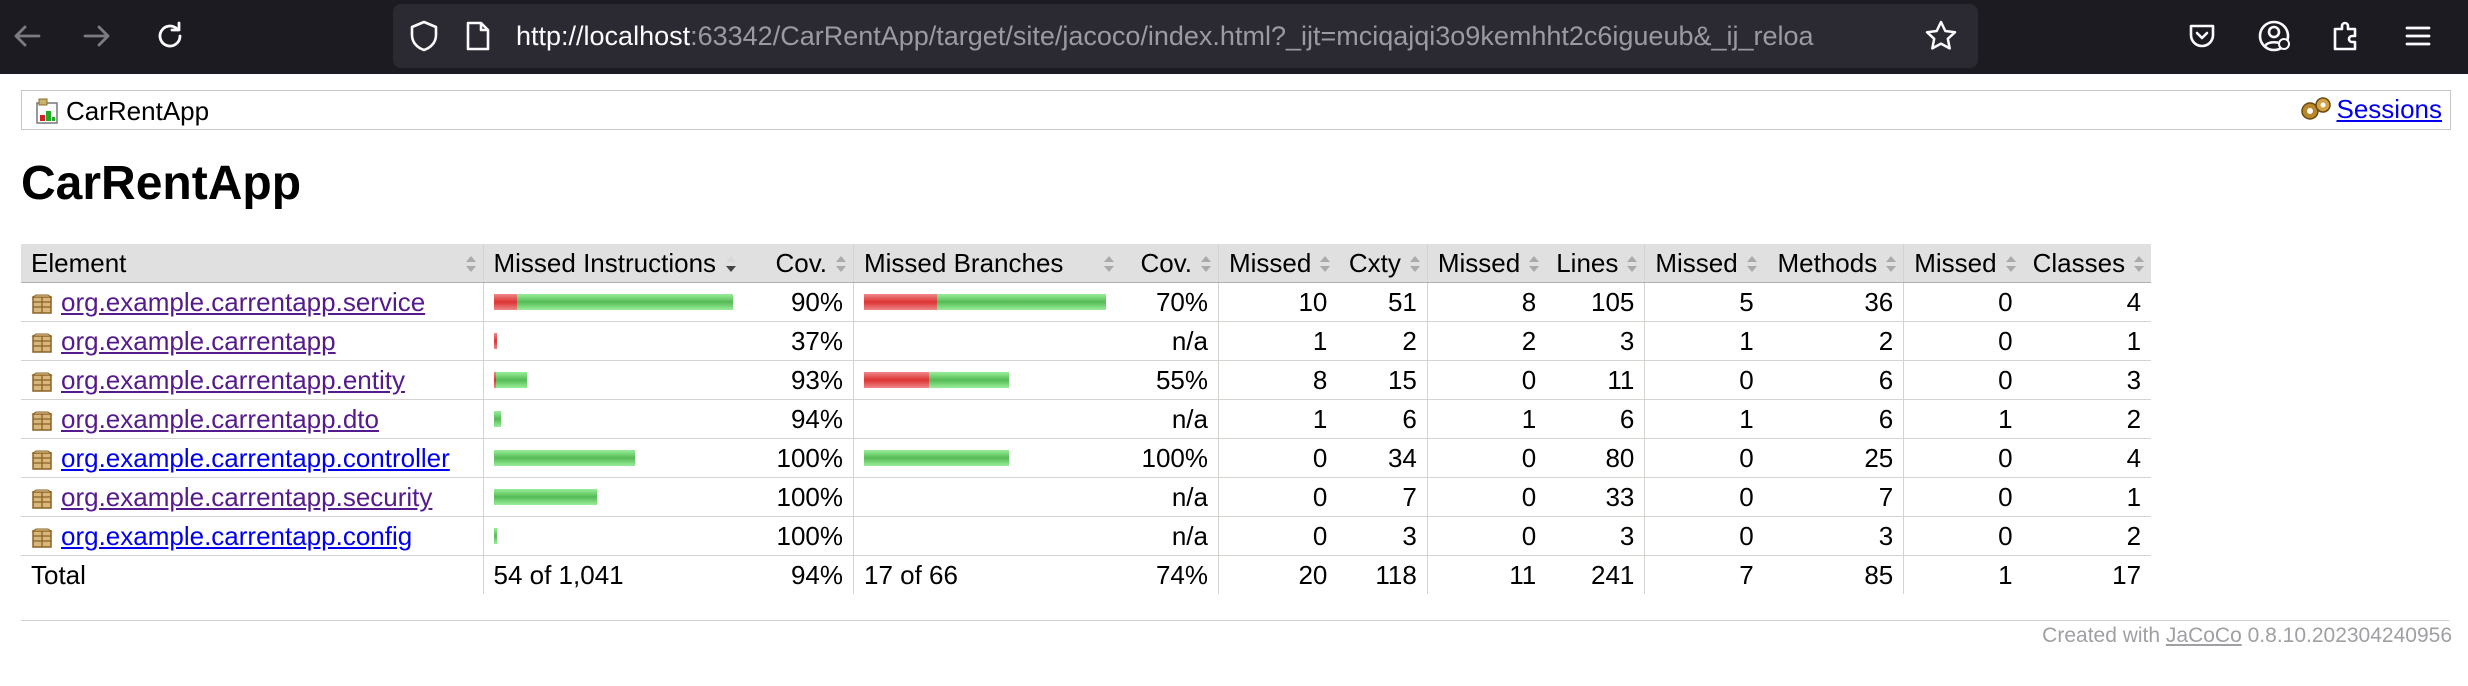 The width and height of the screenshot is (2468, 686). Describe the element at coordinates (964, 263) in the screenshot. I see `header-label: Missed Branches` at that location.